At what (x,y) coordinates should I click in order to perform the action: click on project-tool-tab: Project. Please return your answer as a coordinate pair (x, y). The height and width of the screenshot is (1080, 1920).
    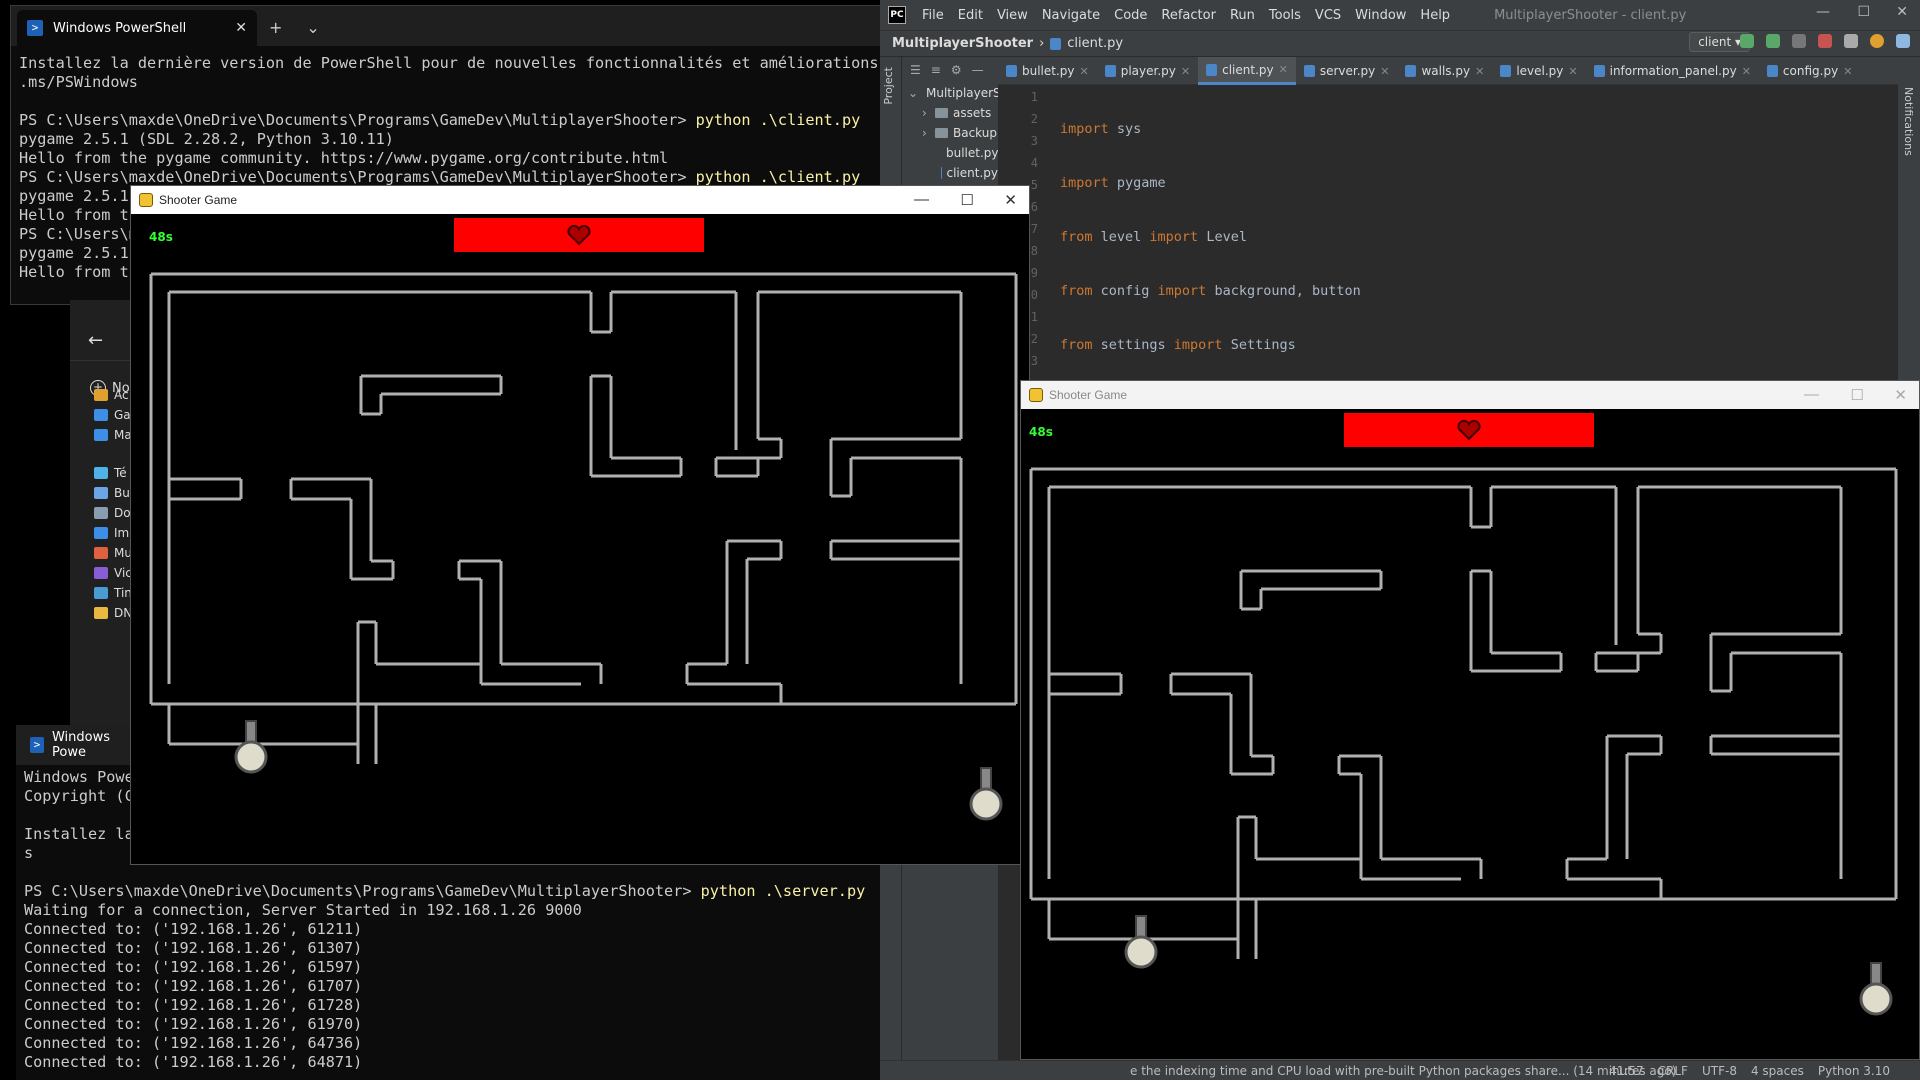
    Looking at the image, I should click on (888, 86).